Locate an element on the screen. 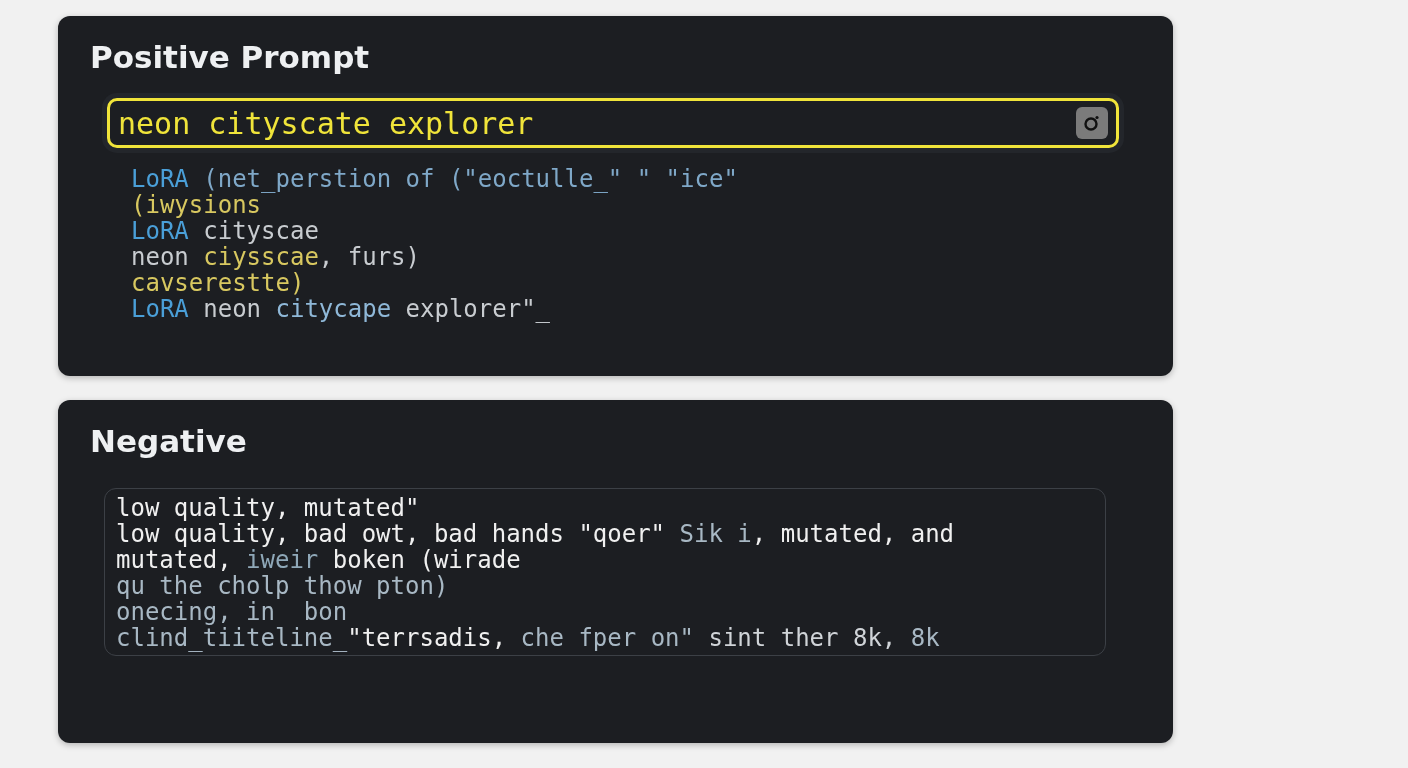 This screenshot has height=768, width=1408. section-title: Negative is located at coordinates (168, 441).